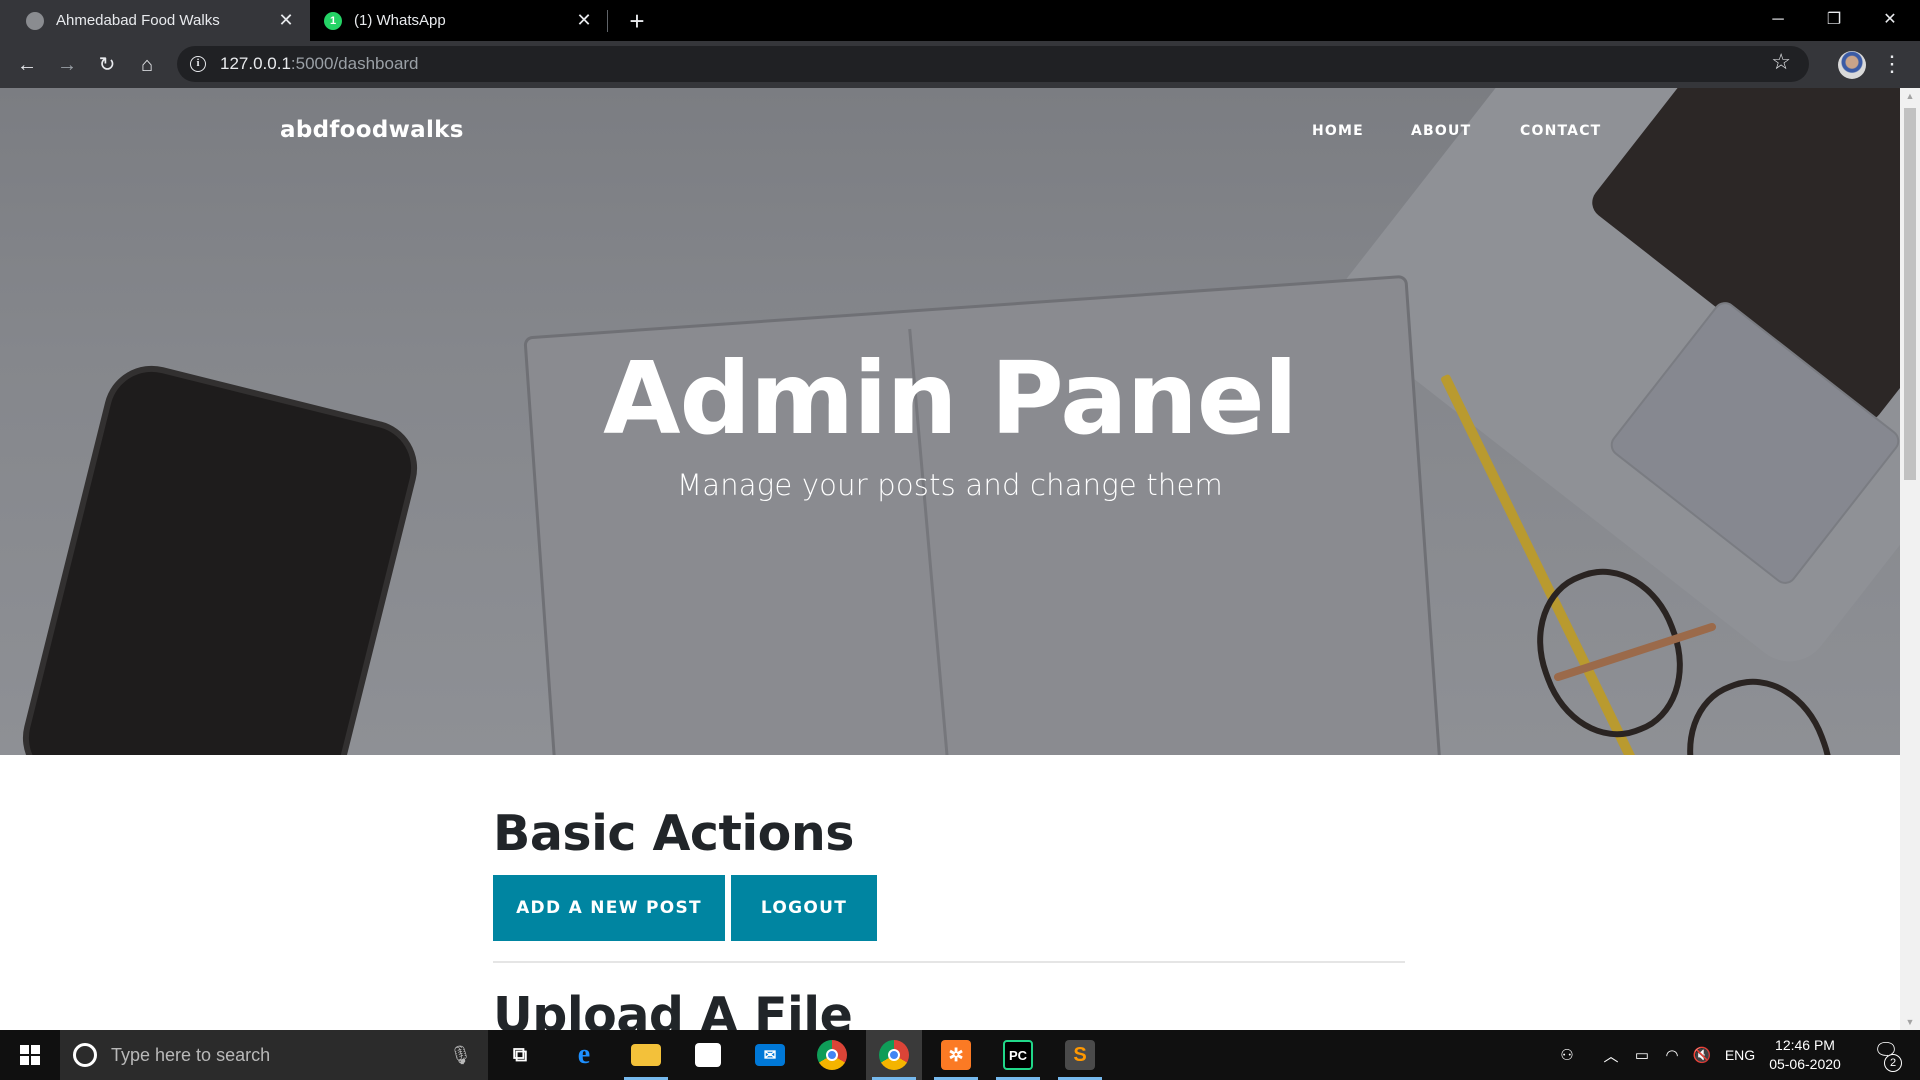 Image resolution: width=1920 pixels, height=1080 pixels. What do you see at coordinates (1560, 131) in the screenshot?
I see `nav-link-contact: CONTACT` at bounding box center [1560, 131].